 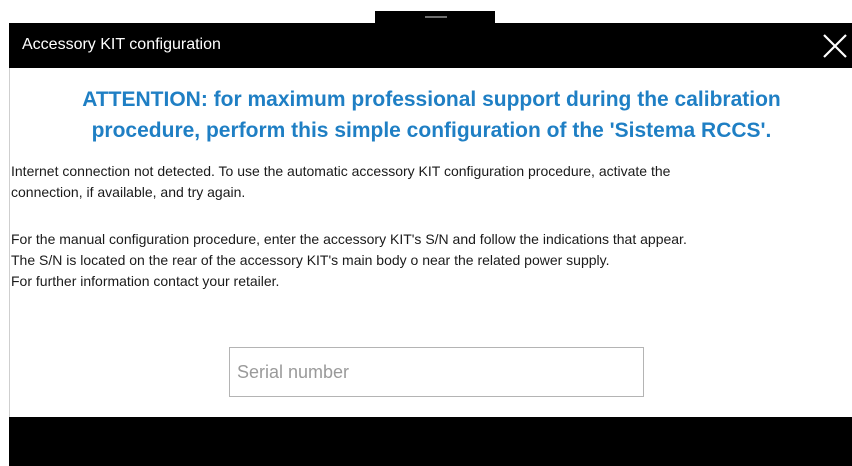 I want to click on drag-handle, so click(x=435, y=17).